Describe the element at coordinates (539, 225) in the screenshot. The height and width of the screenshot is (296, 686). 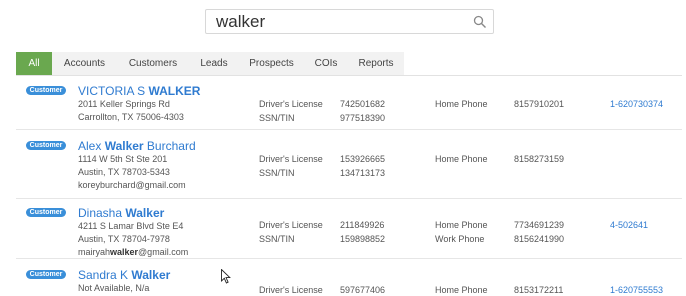
I see `phone-value: 7734691239` at that location.